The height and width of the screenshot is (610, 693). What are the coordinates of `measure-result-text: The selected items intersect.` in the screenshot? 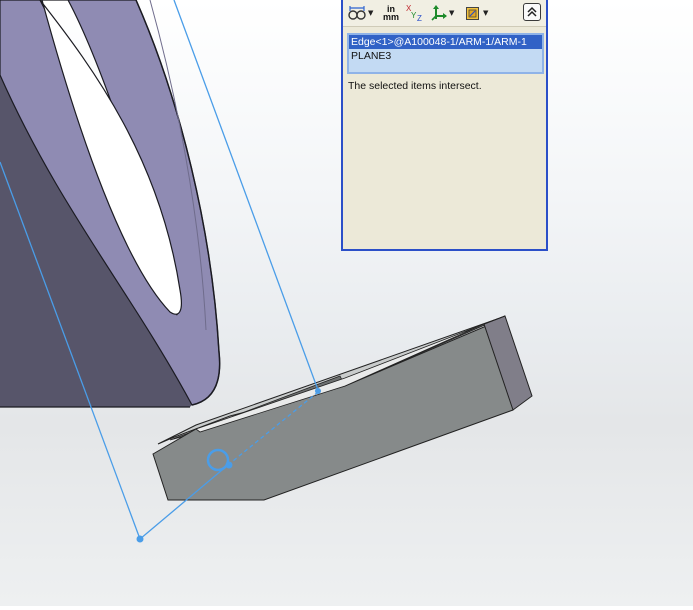 It's located at (415, 86).